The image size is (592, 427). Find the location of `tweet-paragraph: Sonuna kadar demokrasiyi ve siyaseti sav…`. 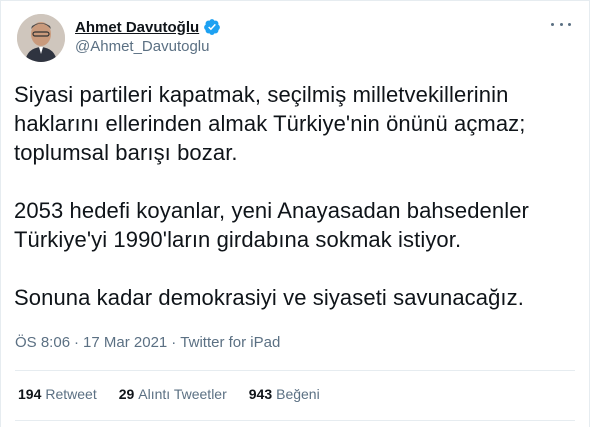

tweet-paragraph: Sonuna kadar demokrasiyi ve siyaseti sav… is located at coordinates (269, 297).